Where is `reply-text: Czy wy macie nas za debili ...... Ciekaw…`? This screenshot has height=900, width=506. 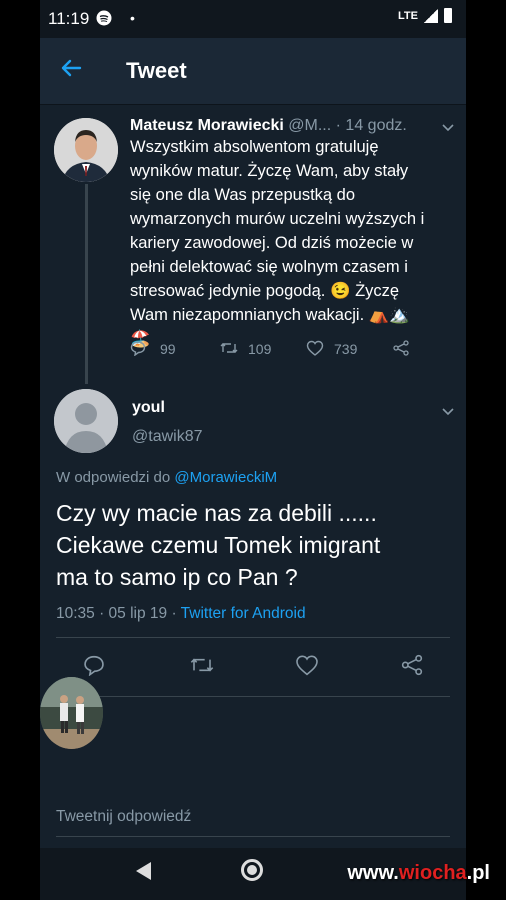
reply-text: Czy wy macie nas za debili ...... Ciekaw… is located at coordinates (218, 545).